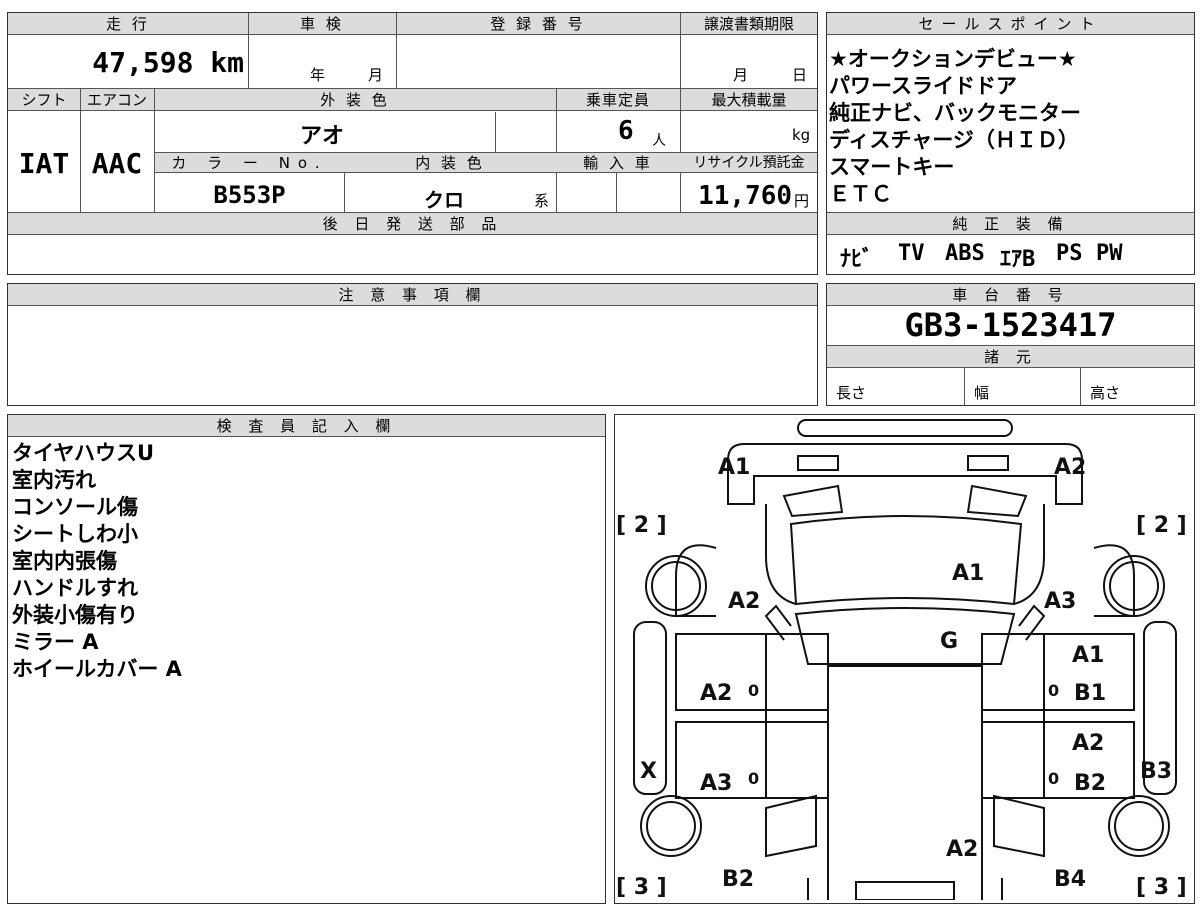 This screenshot has width=1200, height=904. Describe the element at coordinates (923, 86) in the screenshot. I see `sales-point-item: パワースライドドア` at that location.